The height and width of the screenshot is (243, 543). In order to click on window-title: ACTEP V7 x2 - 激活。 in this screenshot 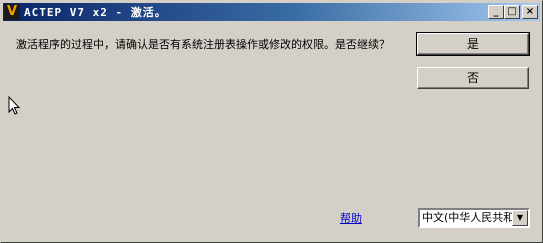, I will do `click(95, 12)`.